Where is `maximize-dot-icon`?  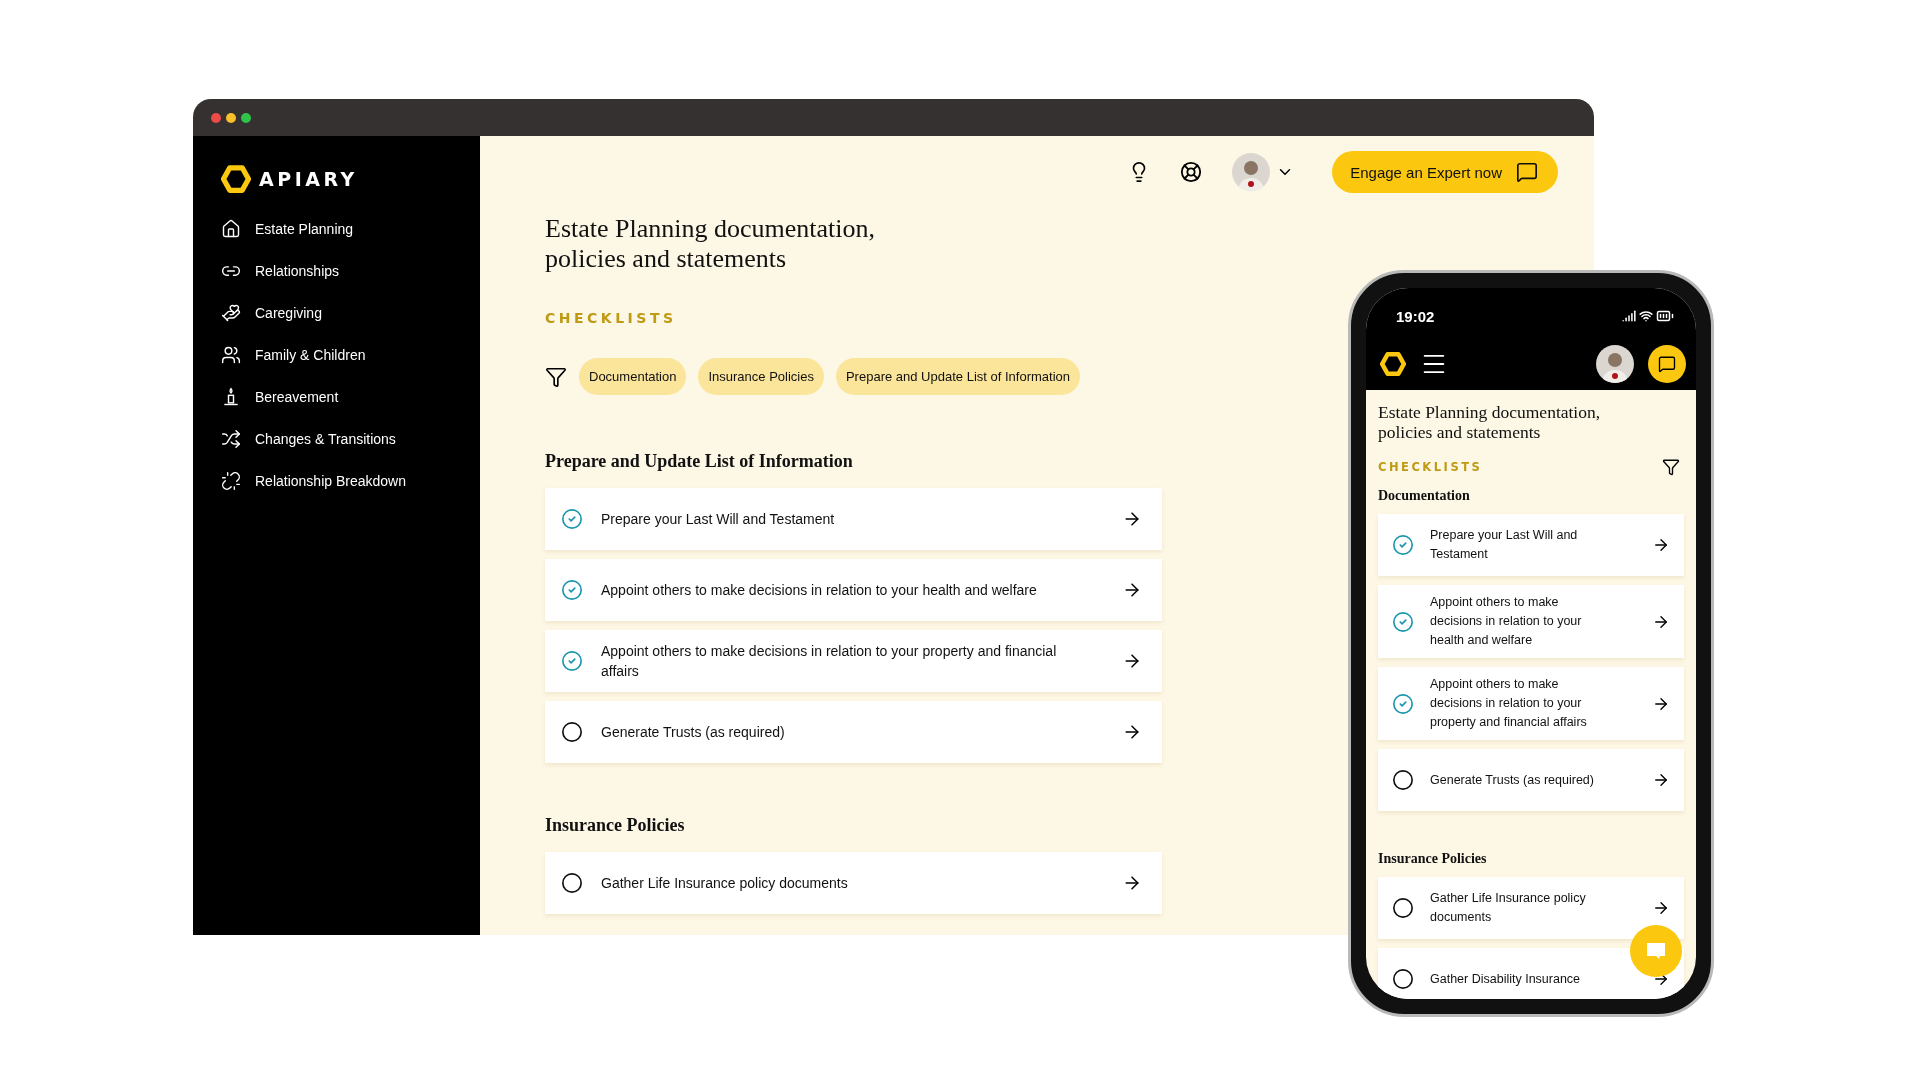 maximize-dot-icon is located at coordinates (246, 117).